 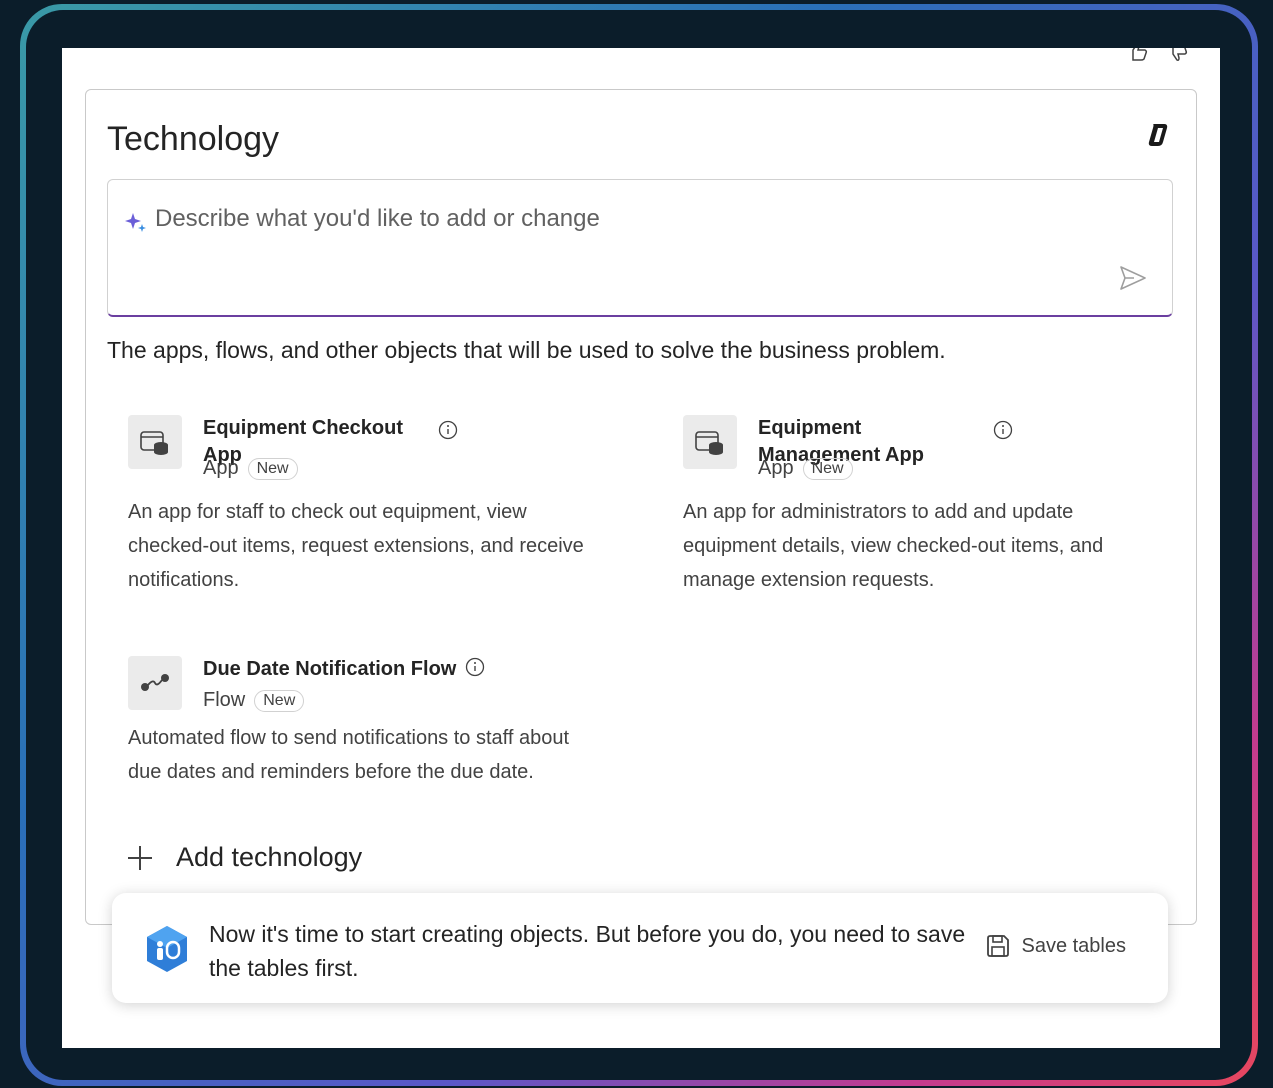 I want to click on item-title-line: Equipment, so click(x=810, y=428).